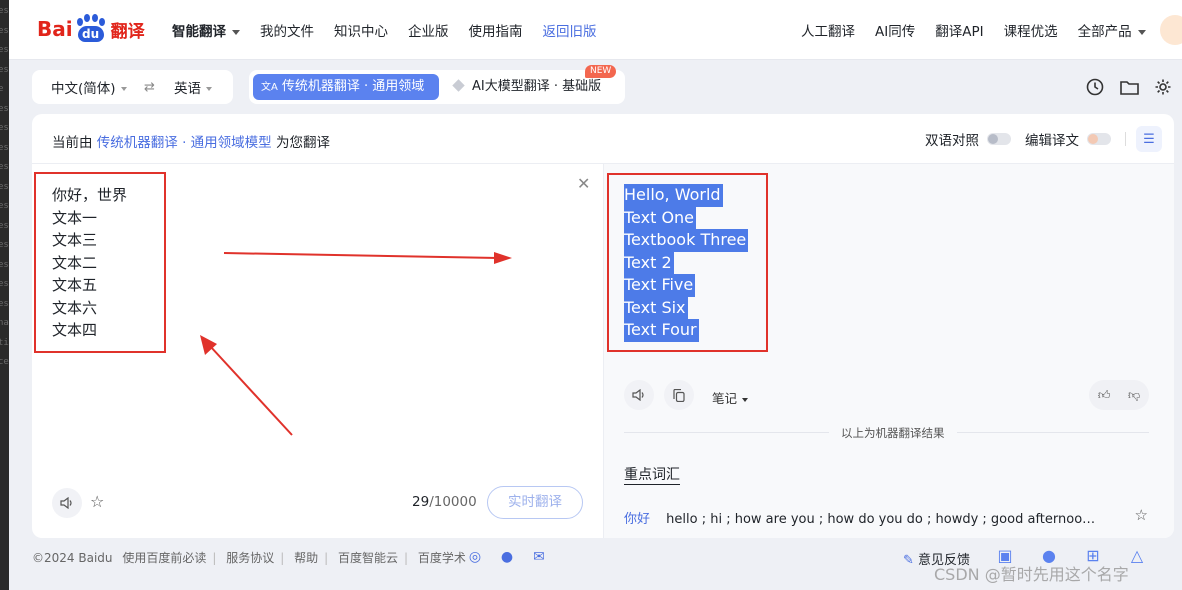 Image resolution: width=1182 pixels, height=590 pixels. What do you see at coordinates (251, 390) in the screenshot?
I see `annotation-arrow-up` at bounding box center [251, 390].